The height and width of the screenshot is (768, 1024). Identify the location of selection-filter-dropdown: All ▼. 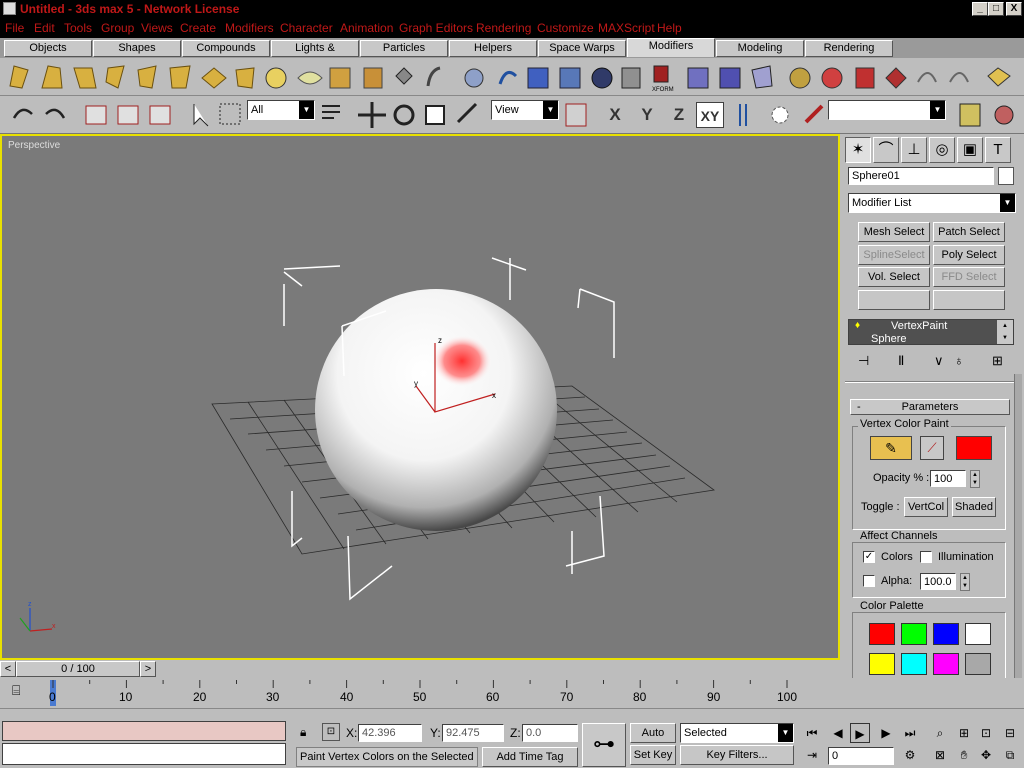
(281, 110).